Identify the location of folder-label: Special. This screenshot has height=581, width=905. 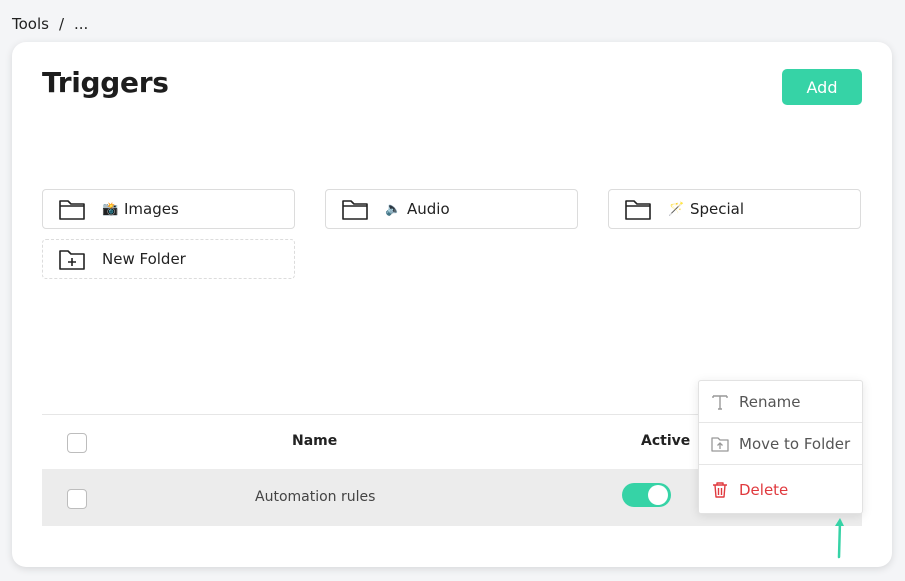
(717, 209).